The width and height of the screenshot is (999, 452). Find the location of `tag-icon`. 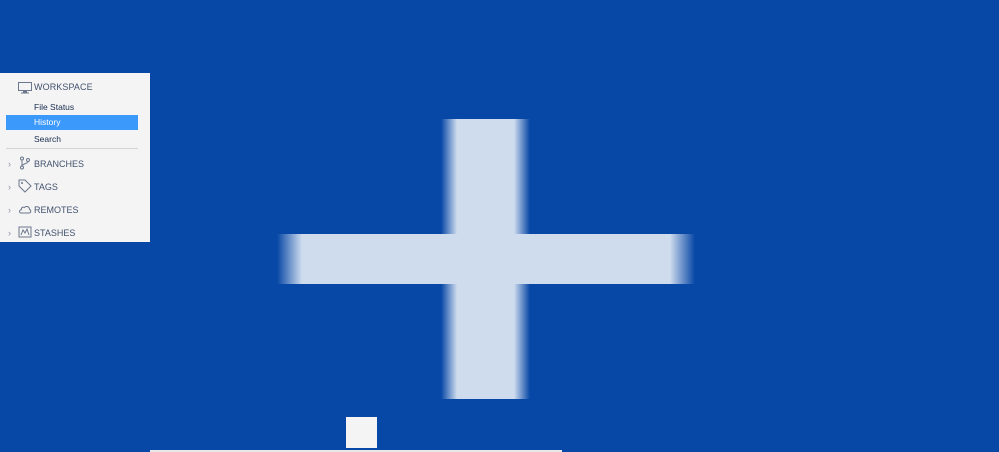

tag-icon is located at coordinates (25, 186).